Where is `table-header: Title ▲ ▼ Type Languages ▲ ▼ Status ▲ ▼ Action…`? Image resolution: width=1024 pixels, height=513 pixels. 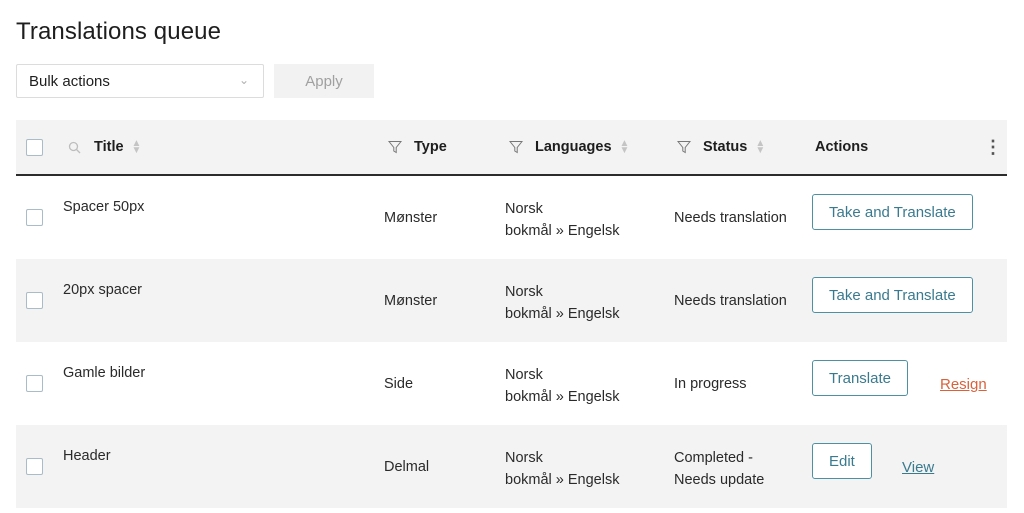
table-header: Title ▲ ▼ Type Languages ▲ ▼ Status ▲ ▼ Action… is located at coordinates (511, 148).